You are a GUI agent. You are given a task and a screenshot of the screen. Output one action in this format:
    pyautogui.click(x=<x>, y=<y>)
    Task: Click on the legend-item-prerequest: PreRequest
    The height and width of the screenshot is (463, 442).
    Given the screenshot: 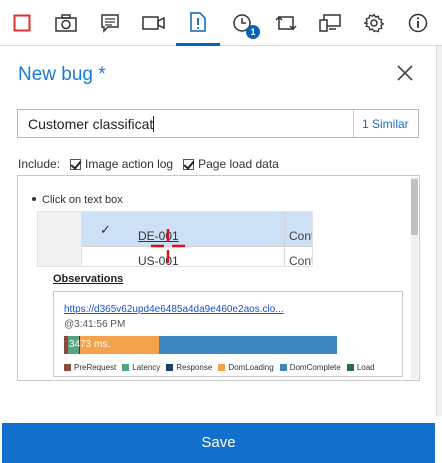 What is the action you would take?
    pyautogui.click(x=90, y=367)
    